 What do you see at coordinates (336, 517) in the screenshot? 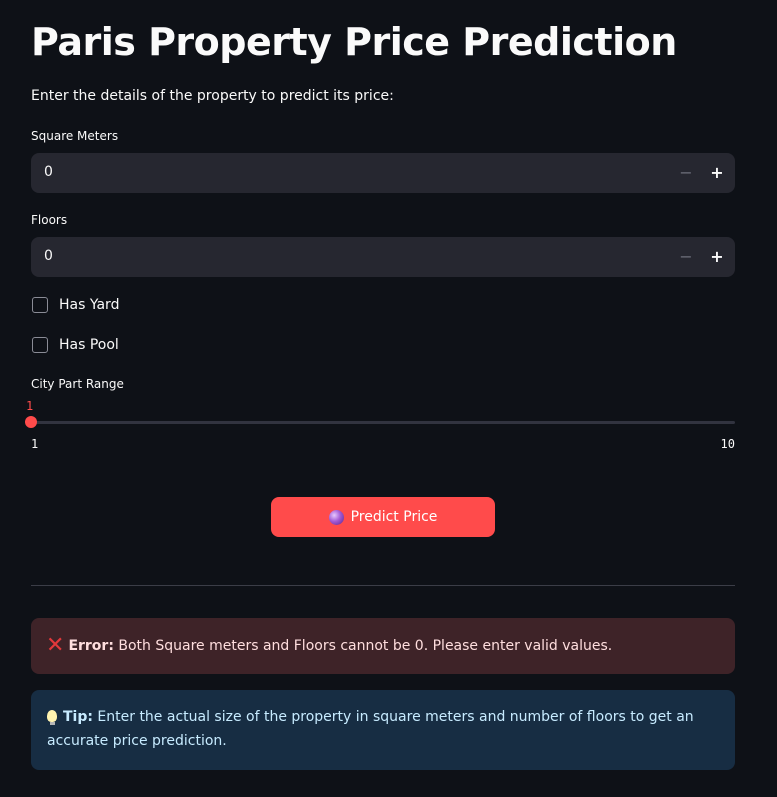
I see `crystal-ball-icon` at bounding box center [336, 517].